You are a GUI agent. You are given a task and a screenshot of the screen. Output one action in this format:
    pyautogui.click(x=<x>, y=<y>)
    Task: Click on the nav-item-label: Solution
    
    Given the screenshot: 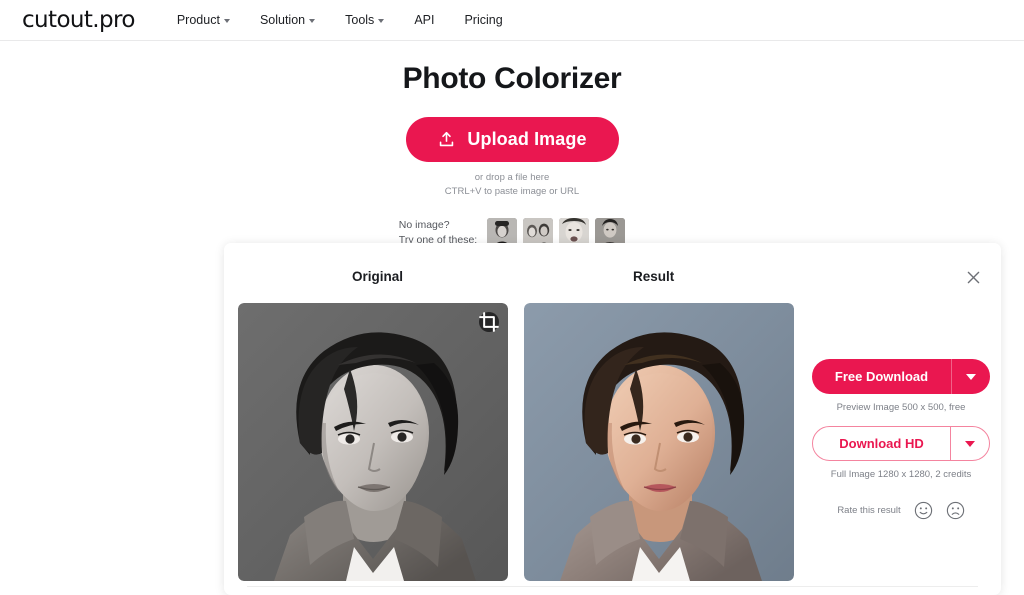 What is the action you would take?
    pyautogui.click(x=282, y=20)
    